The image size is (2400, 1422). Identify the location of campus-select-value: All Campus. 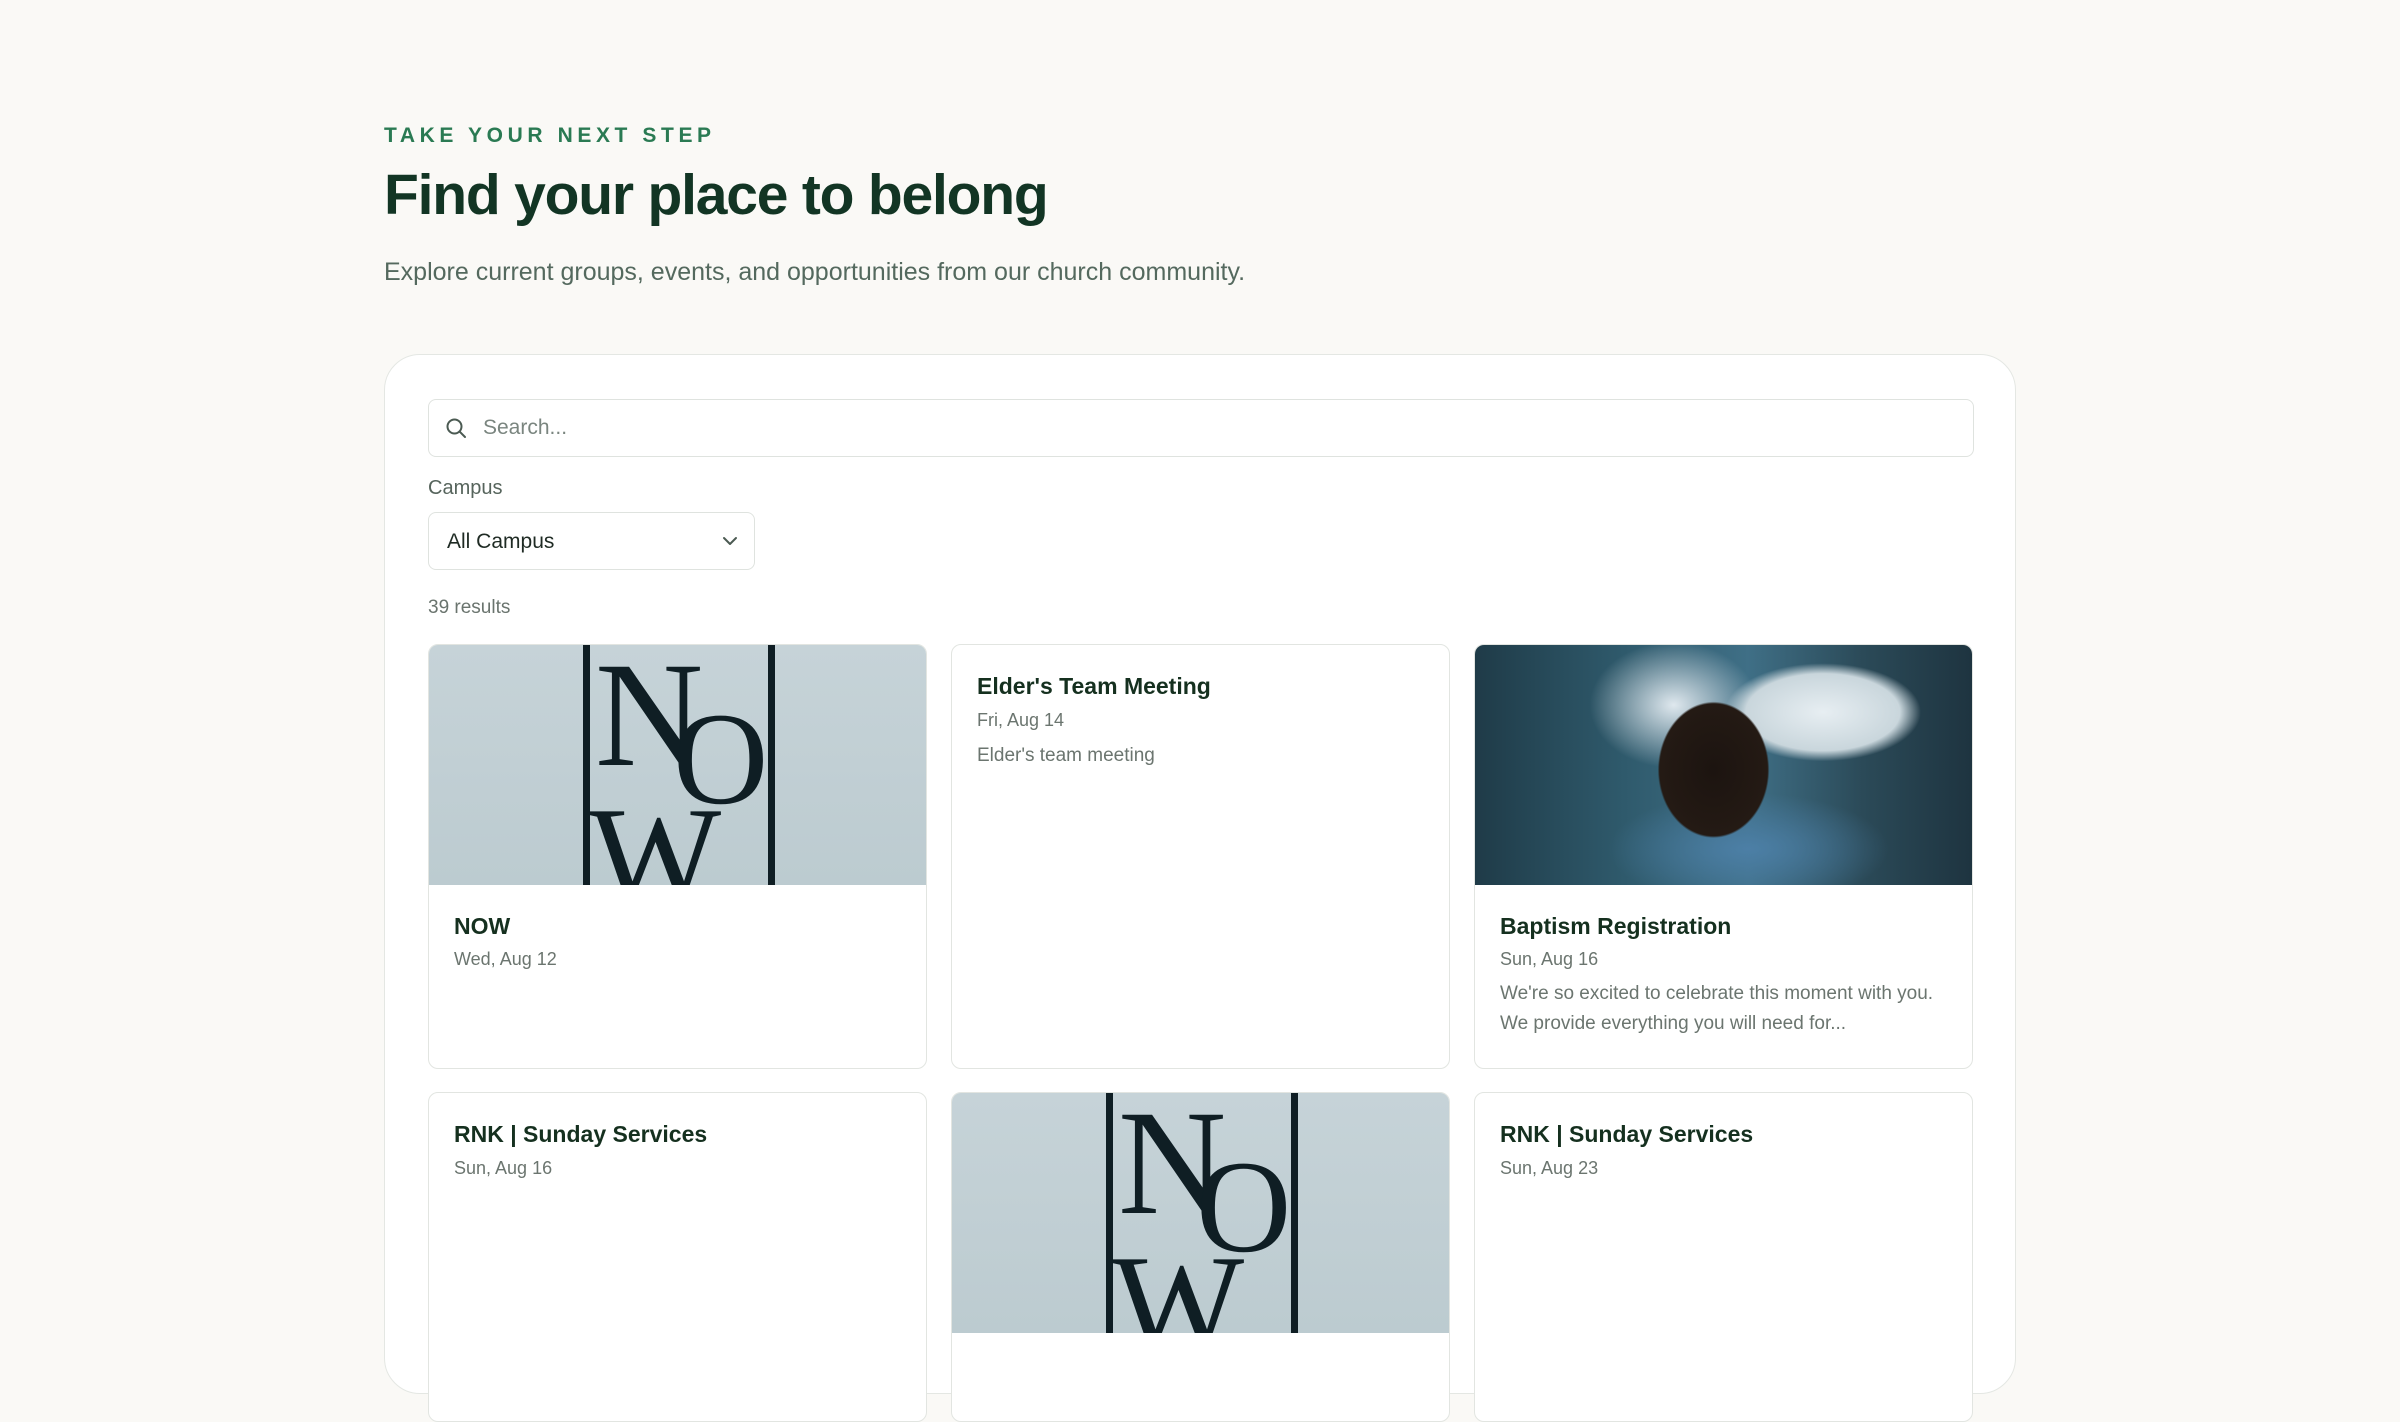
(501, 541).